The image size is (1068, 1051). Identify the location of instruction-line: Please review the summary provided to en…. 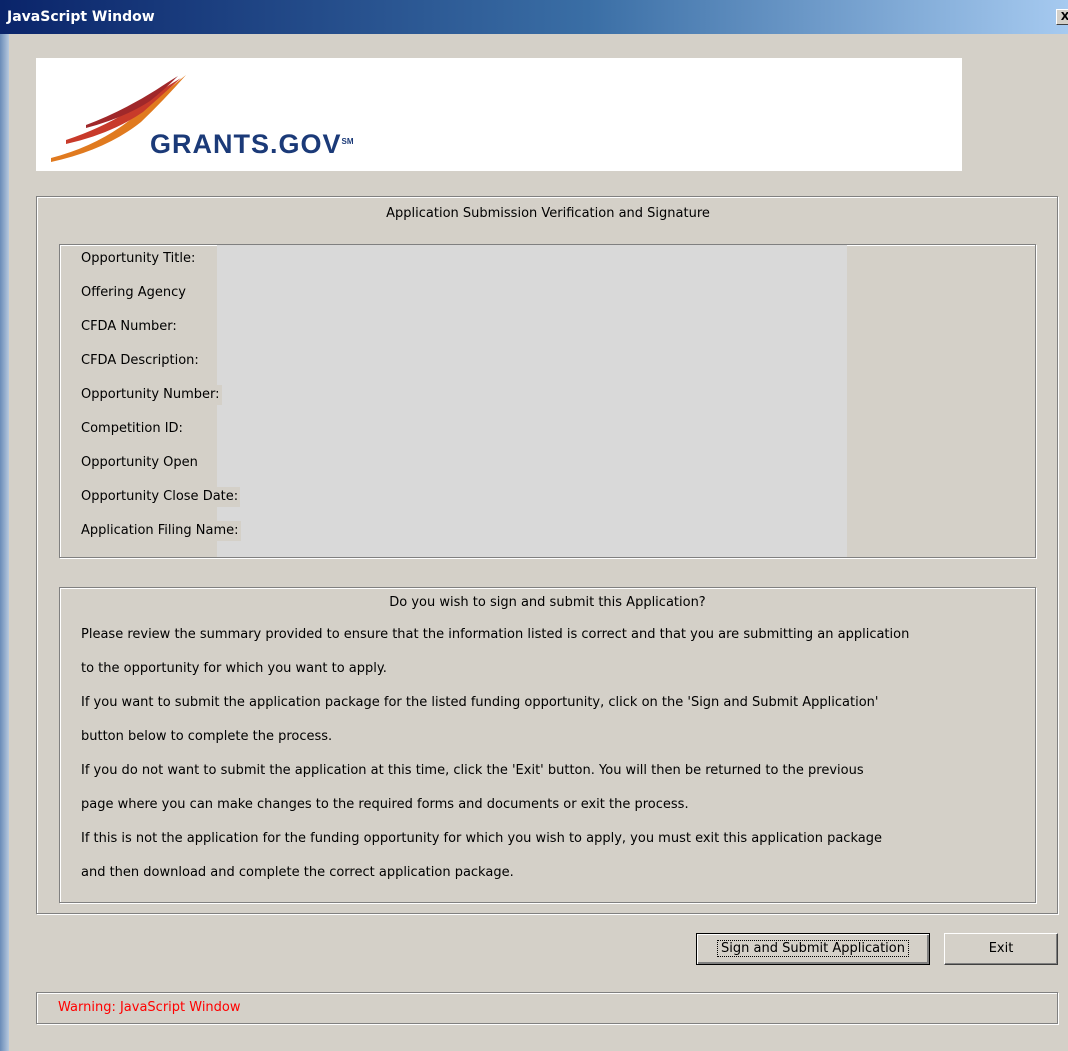
(495, 634).